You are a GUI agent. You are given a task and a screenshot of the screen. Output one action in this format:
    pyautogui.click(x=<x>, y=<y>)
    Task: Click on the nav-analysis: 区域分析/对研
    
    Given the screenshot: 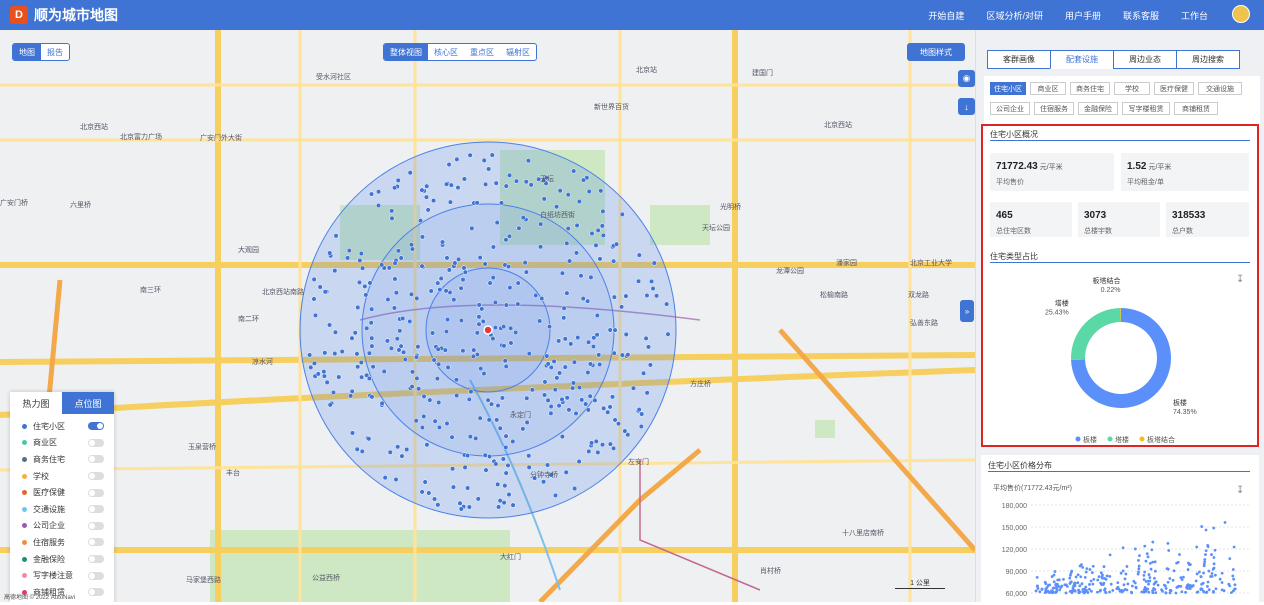 What is the action you would take?
    pyautogui.click(x=1014, y=15)
    